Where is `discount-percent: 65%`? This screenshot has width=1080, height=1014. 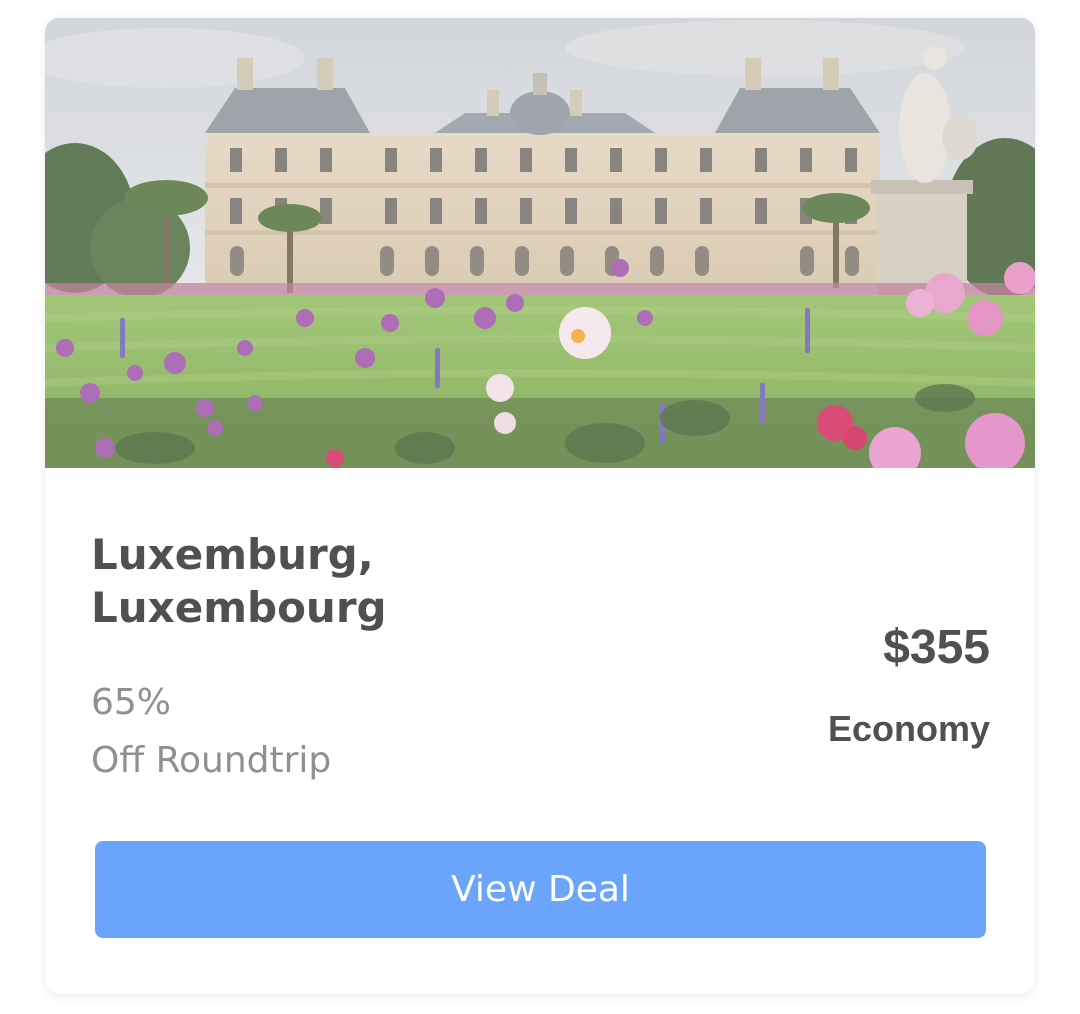
discount-percent: 65% is located at coordinates (131, 702).